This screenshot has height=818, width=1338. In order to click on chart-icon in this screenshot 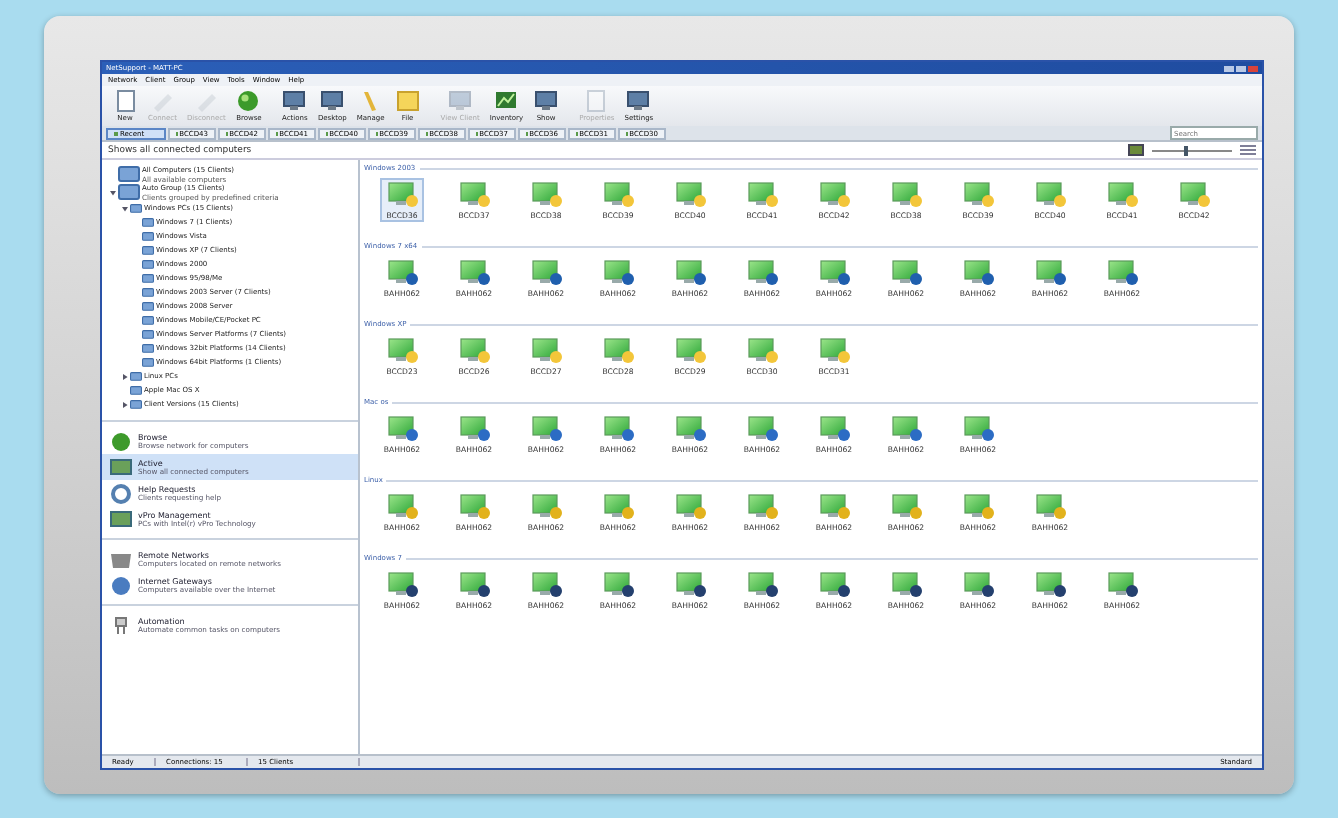, I will do `click(506, 101)`.